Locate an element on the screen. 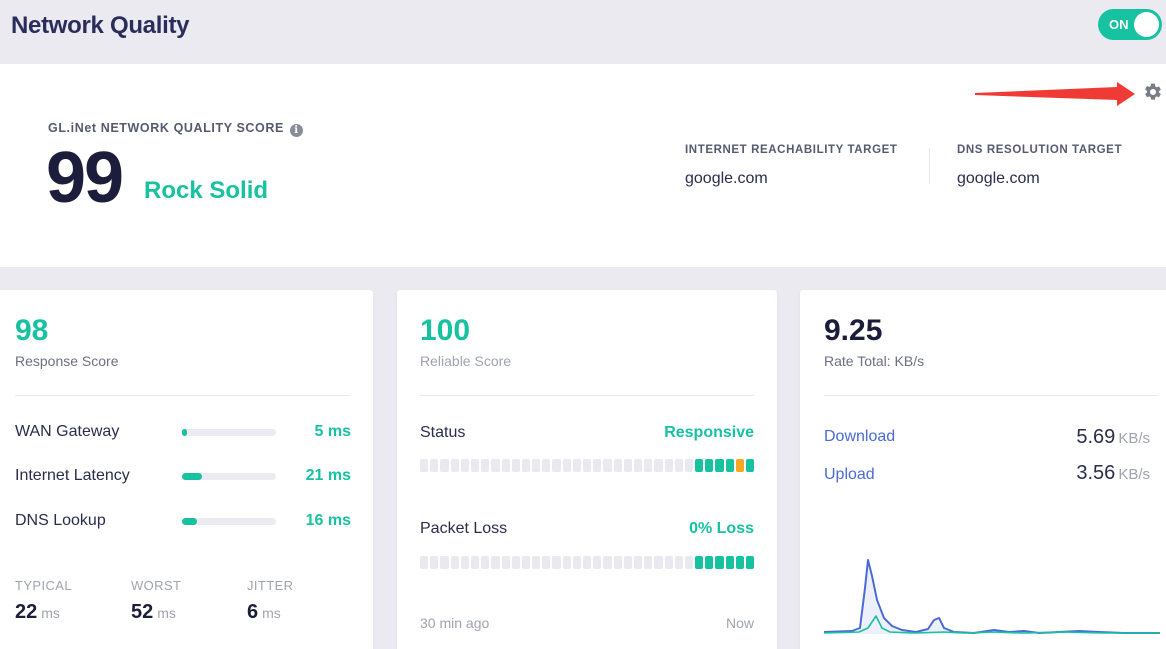 The height and width of the screenshot is (649, 1166). dns-lookup-value: 16 ms is located at coordinates (328, 520).